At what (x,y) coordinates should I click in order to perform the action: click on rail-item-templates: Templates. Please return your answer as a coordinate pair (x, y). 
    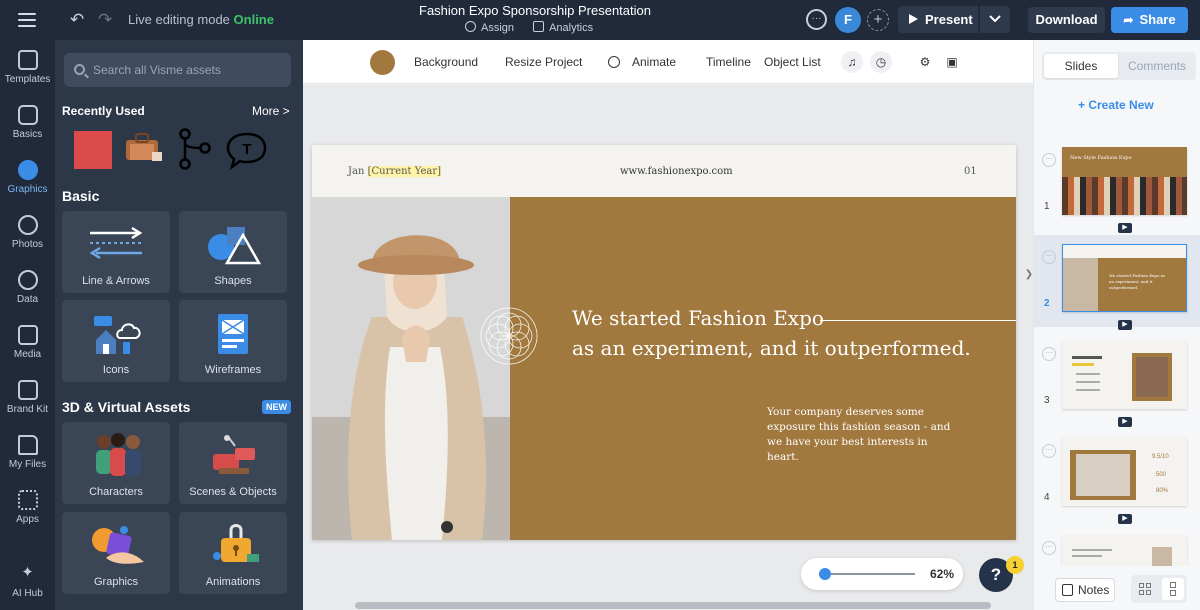
    Looking at the image, I should click on (27, 67).